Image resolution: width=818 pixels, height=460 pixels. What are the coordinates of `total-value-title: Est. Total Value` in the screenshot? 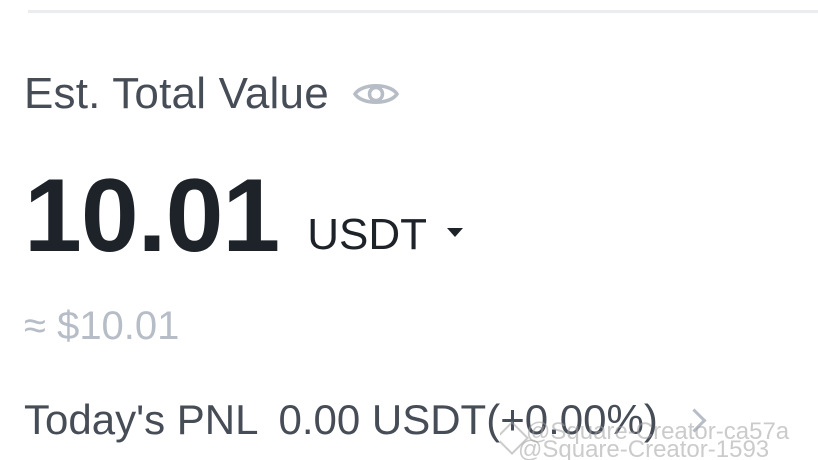 It's located at (176, 93).